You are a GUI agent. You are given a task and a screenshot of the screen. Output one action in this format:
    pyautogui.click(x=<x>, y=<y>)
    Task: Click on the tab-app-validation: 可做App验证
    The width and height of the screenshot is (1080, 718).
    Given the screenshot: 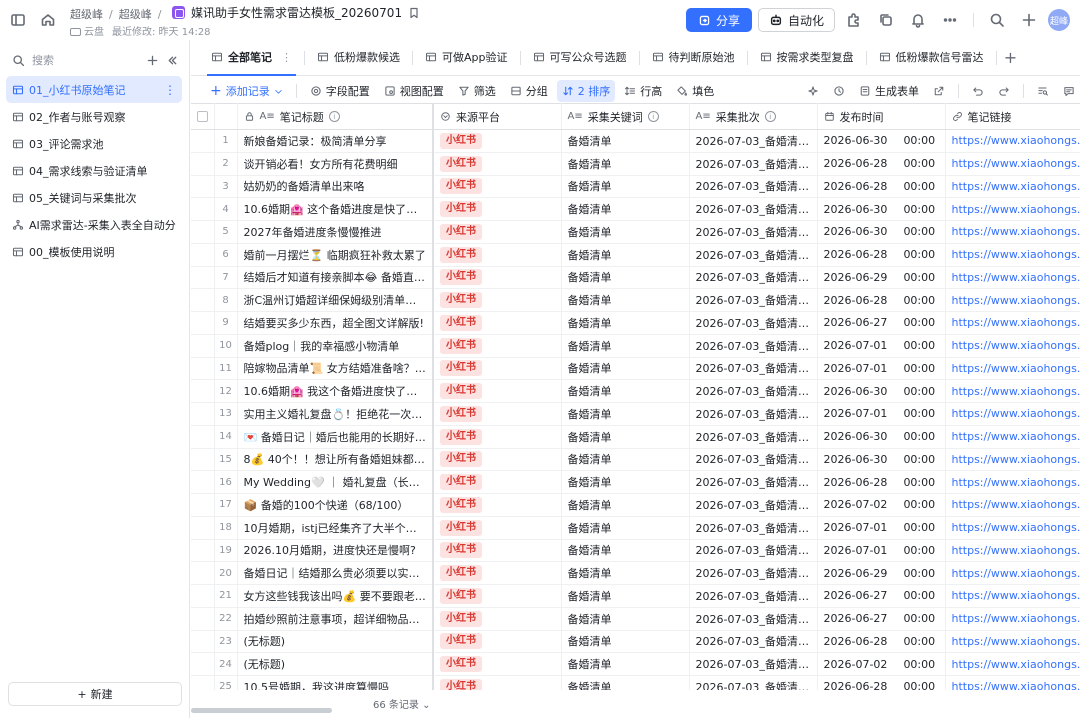 What is the action you would take?
    pyautogui.click(x=466, y=57)
    